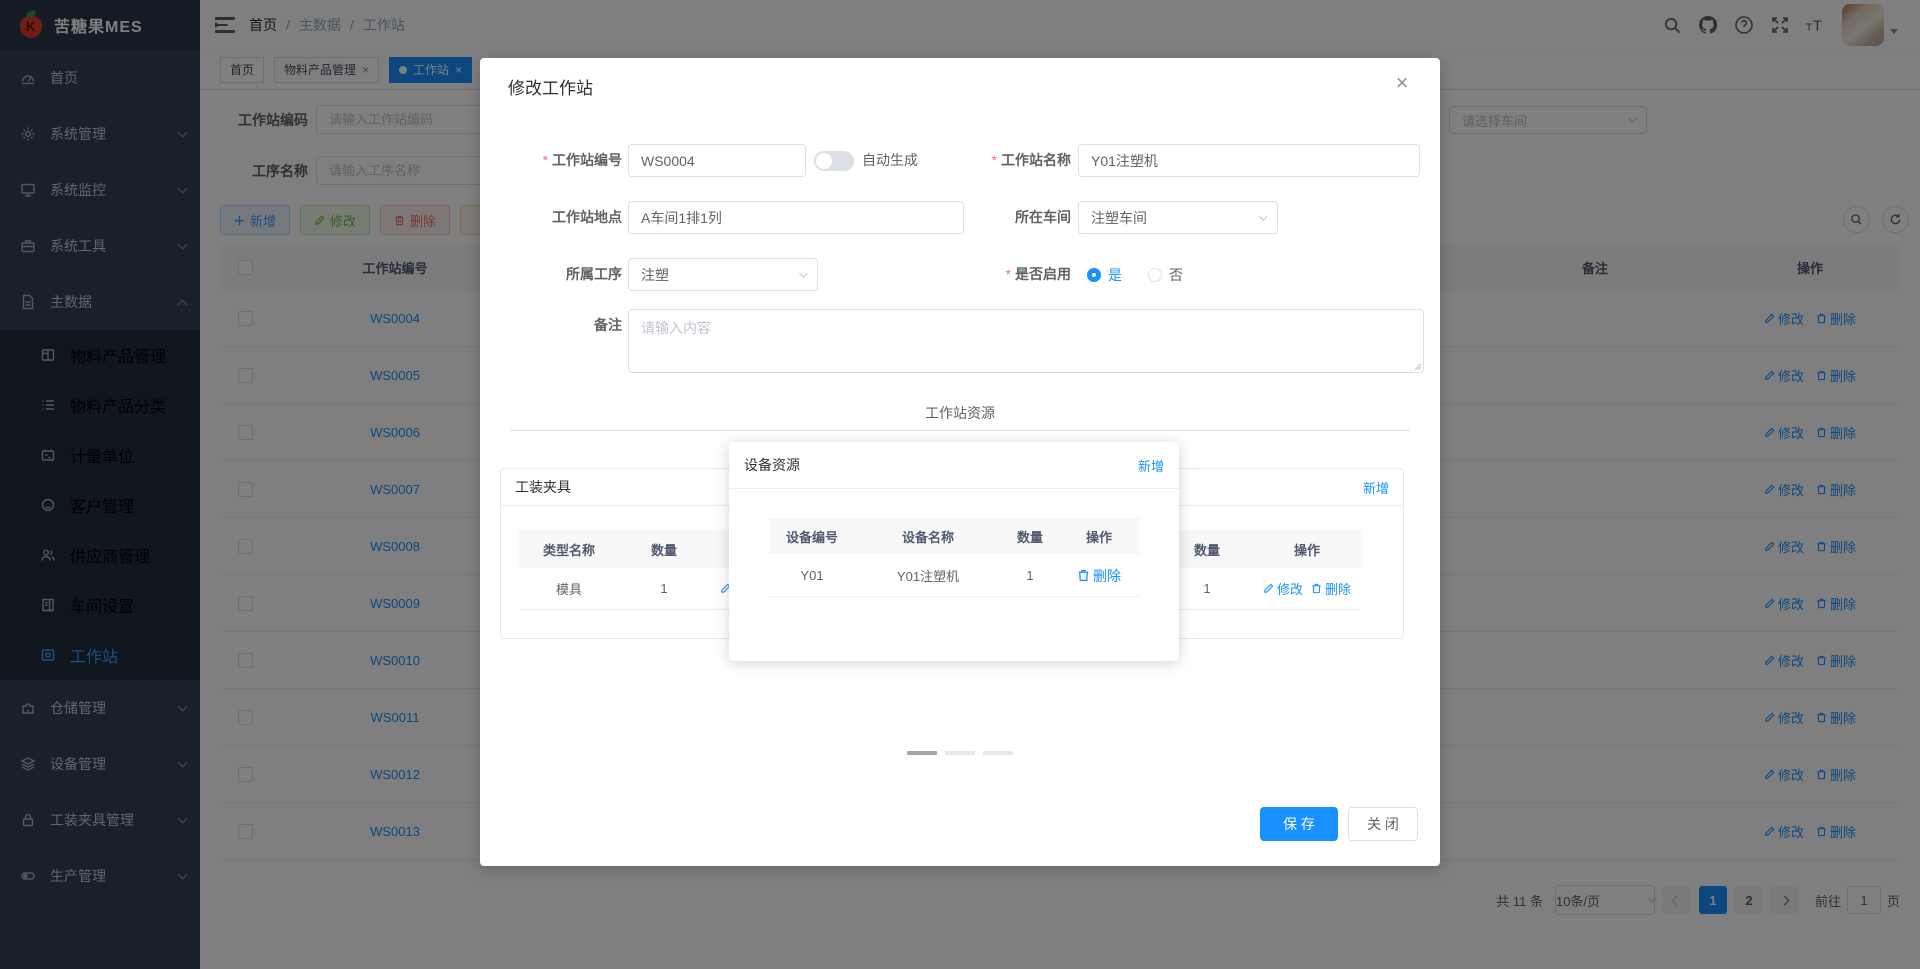  I want to click on dialog-title: 修改工作站, so click(550, 88).